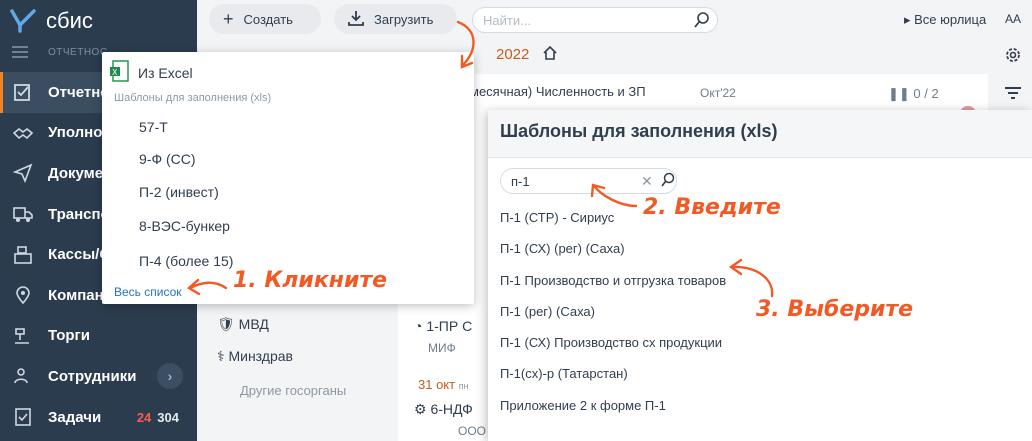  Describe the element at coordinates (449, 326) in the screenshot. I see `report-item-label: 1-ПР С` at that location.